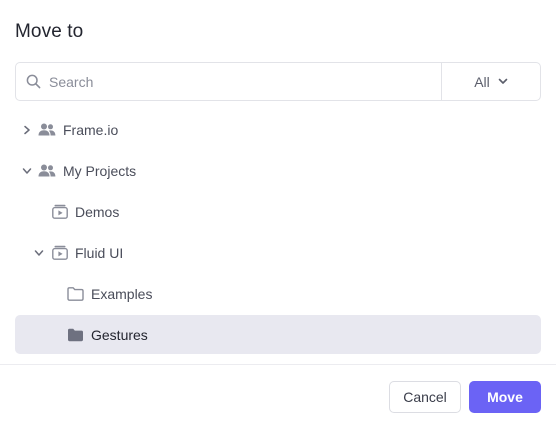 Image resolution: width=556 pixels, height=429 pixels. What do you see at coordinates (278, 293) in the screenshot?
I see `tree-item-examples: Examples` at bounding box center [278, 293].